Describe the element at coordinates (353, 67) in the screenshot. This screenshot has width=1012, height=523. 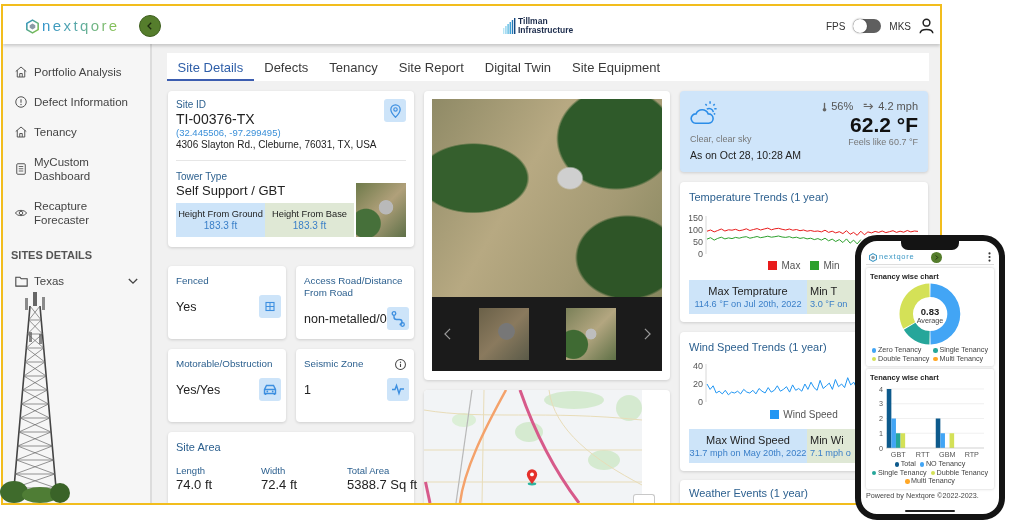
I see `tab: Tenancy` at that location.